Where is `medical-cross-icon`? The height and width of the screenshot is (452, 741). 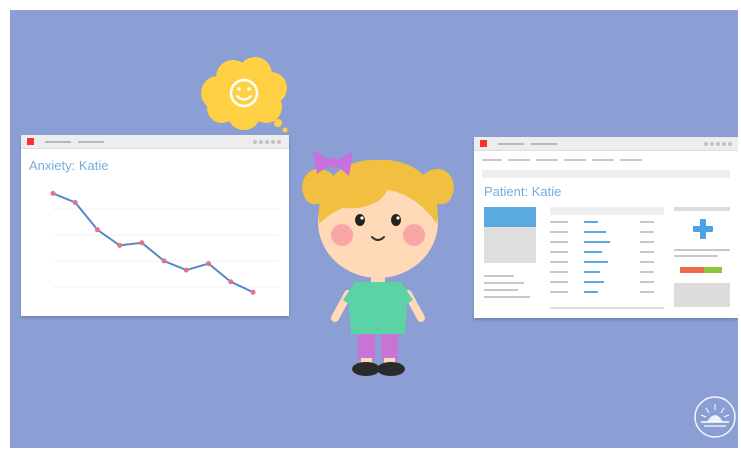 medical-cross-icon is located at coordinates (703, 229).